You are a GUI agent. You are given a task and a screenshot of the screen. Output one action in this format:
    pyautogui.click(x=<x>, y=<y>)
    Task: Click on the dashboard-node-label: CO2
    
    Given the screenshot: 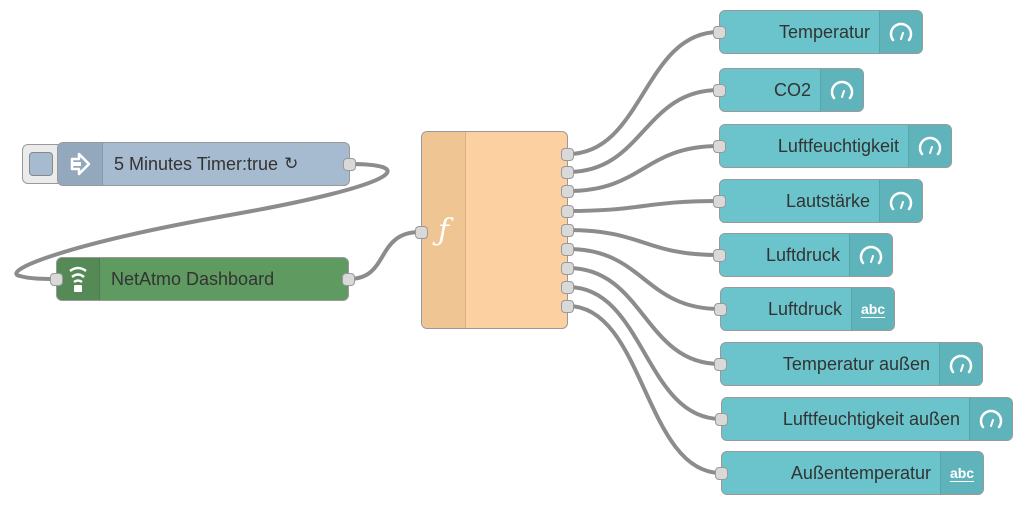 What is the action you would take?
    pyautogui.click(x=792, y=89)
    